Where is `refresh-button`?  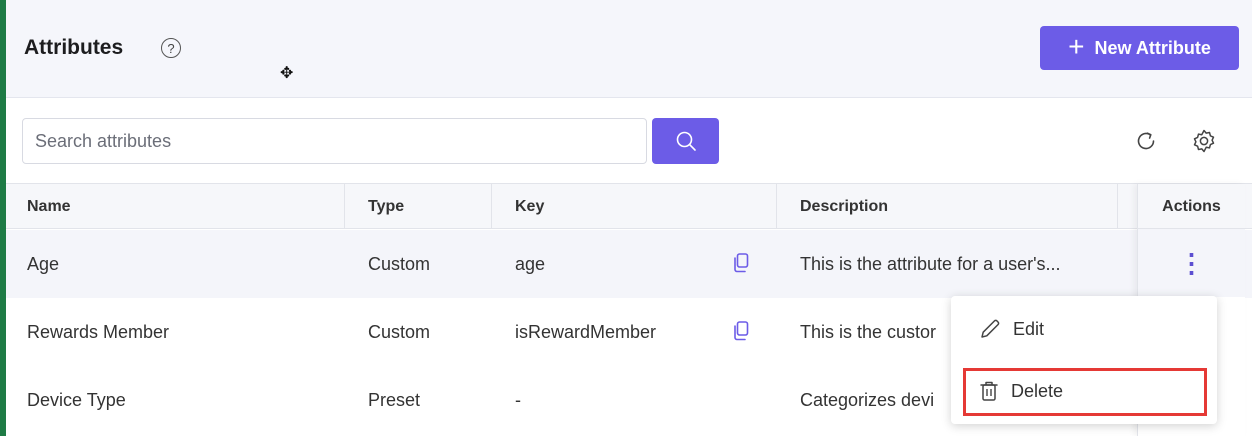
refresh-button is located at coordinates (1146, 141).